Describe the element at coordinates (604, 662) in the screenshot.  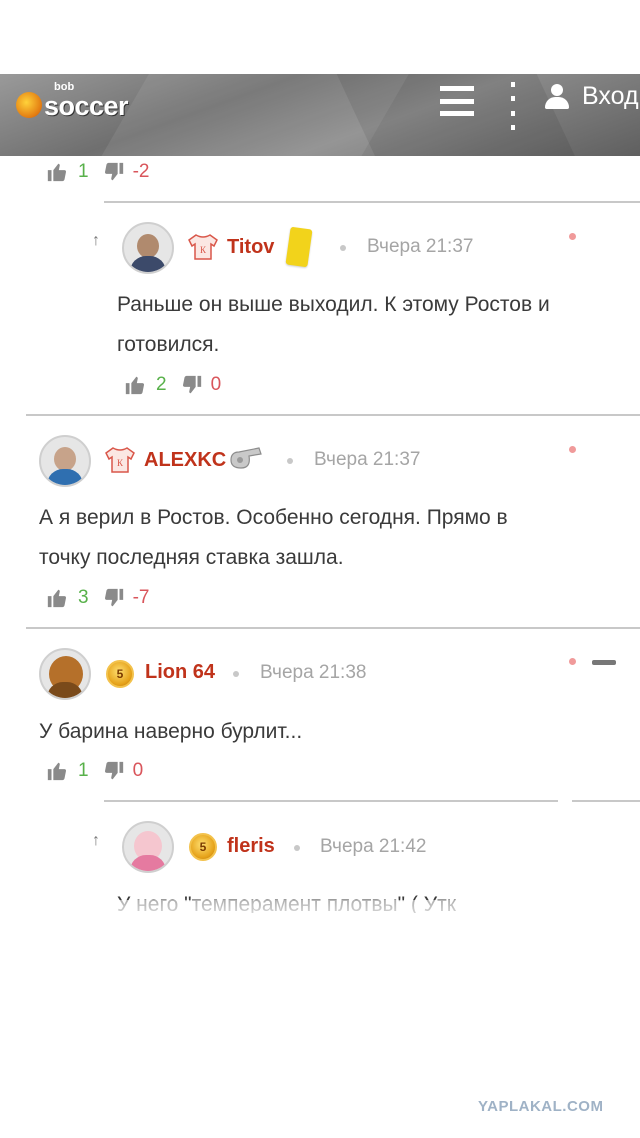
I see `collapse-icon` at that location.